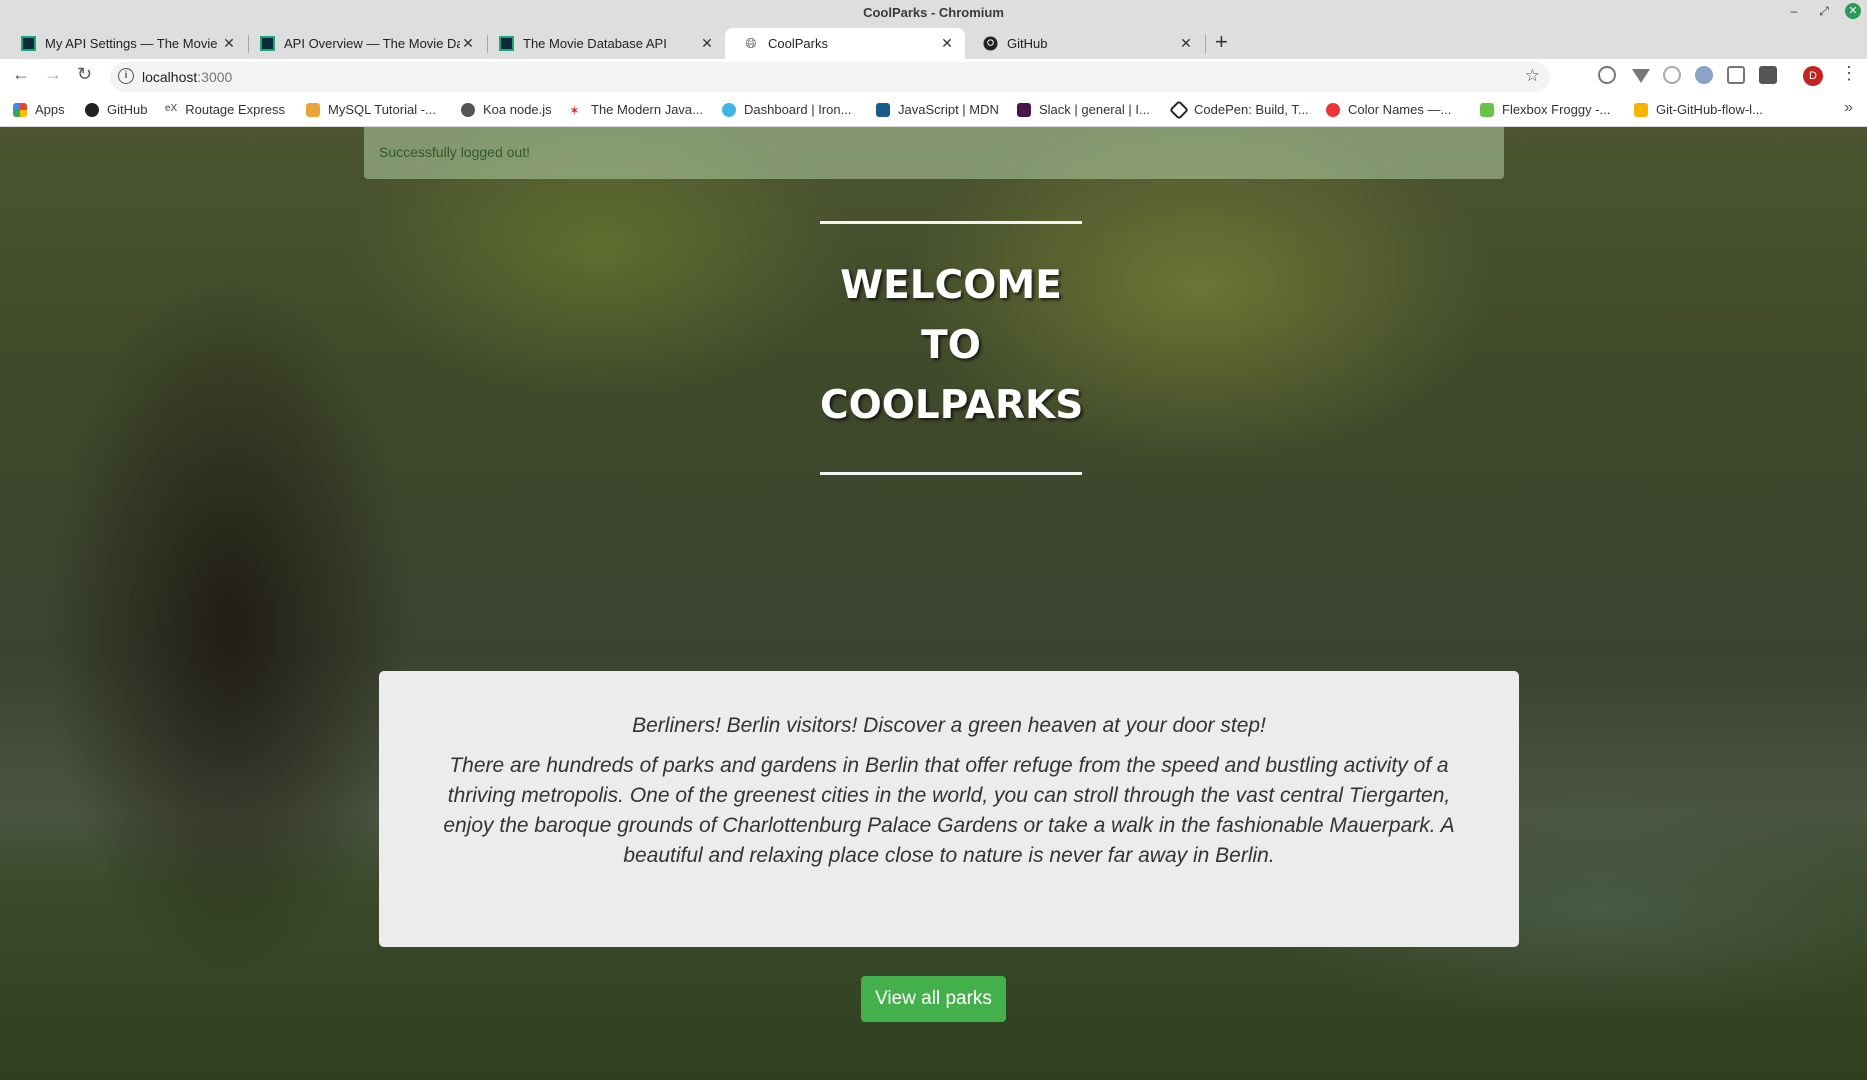 The width and height of the screenshot is (1867, 1080). I want to click on close-window-icon: ✕, so click(1853, 11).